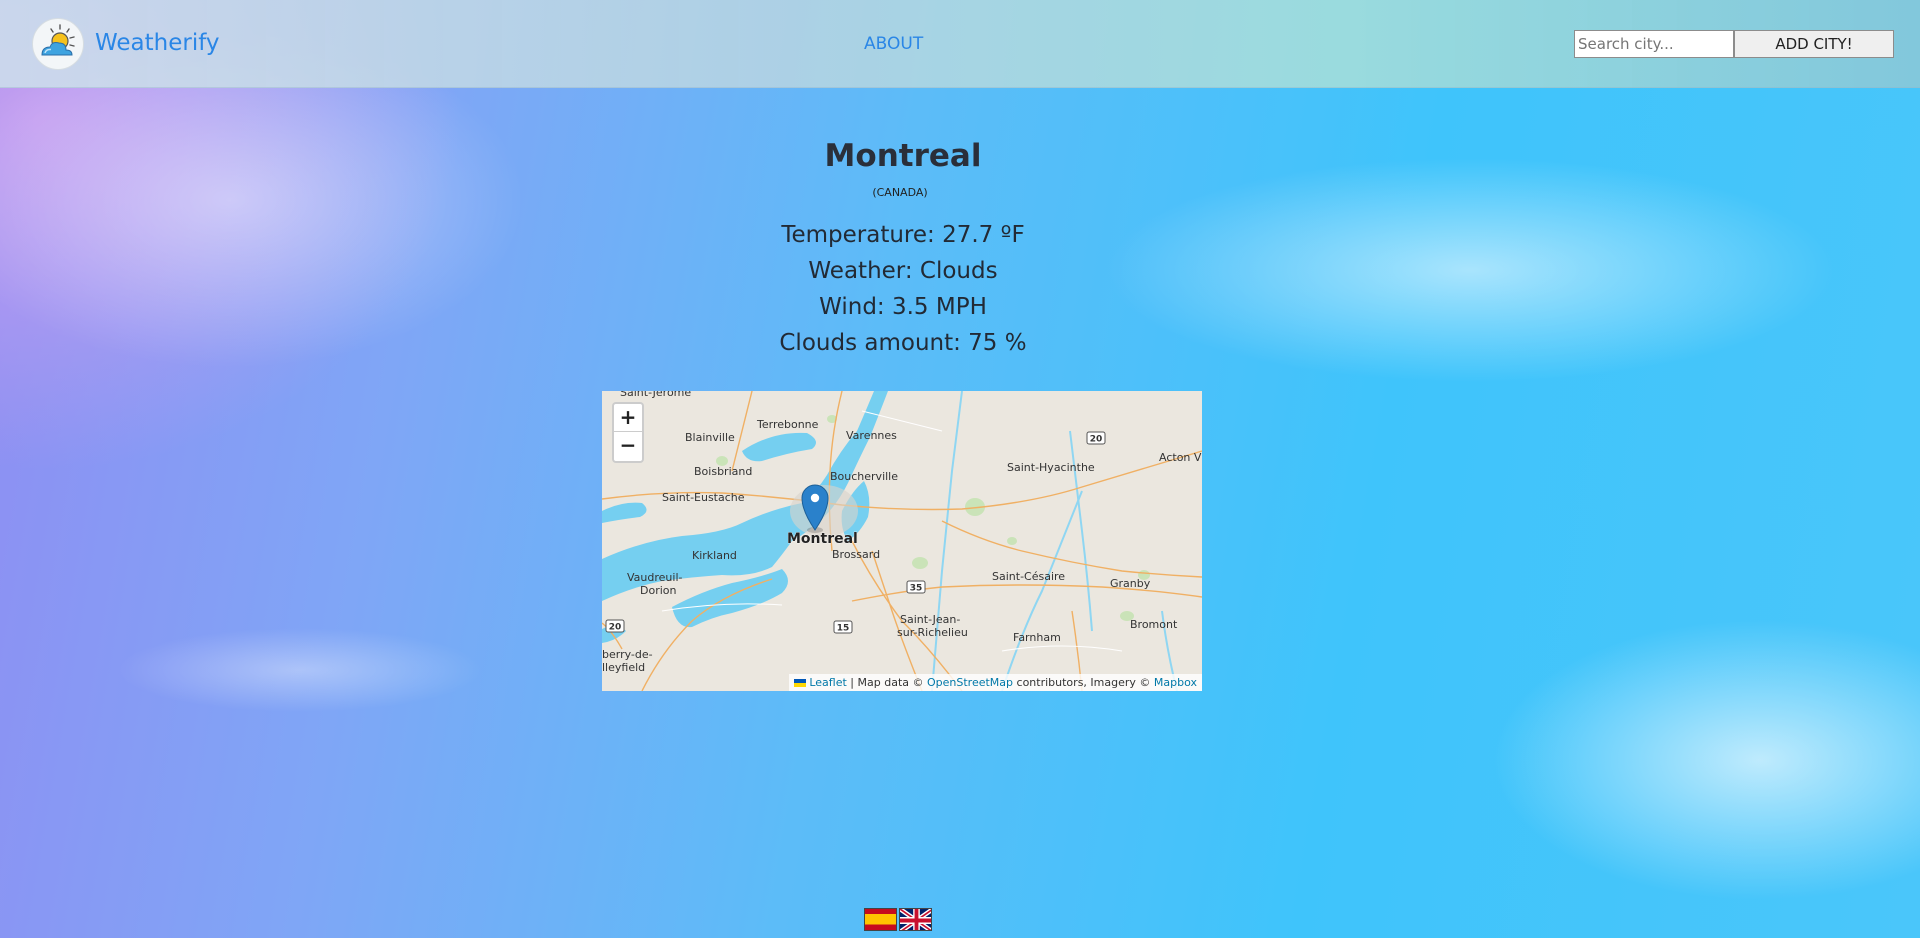  What do you see at coordinates (916, 589) in the screenshot?
I see `highway-35-shield: 35` at bounding box center [916, 589].